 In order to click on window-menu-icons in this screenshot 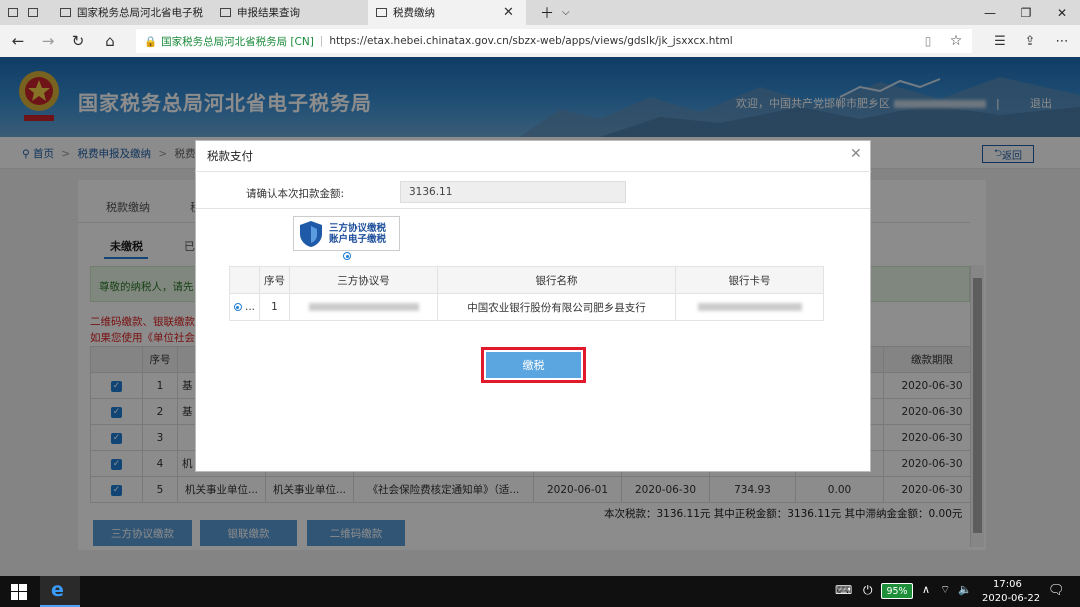, I will do `click(26, 12)`.